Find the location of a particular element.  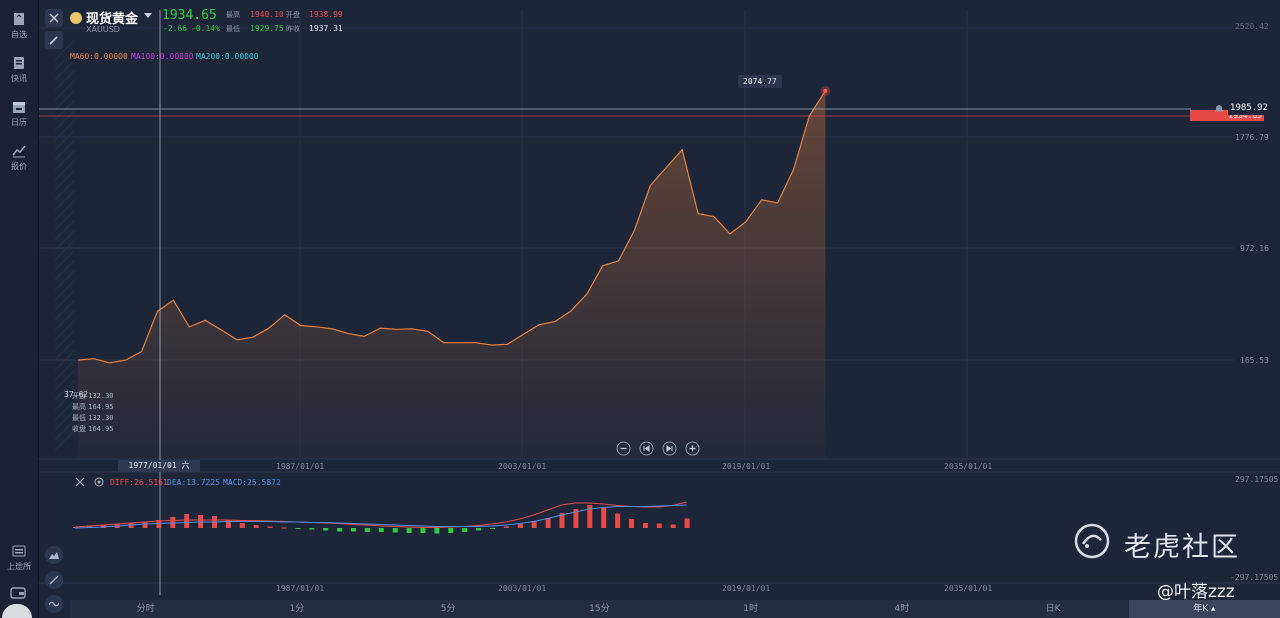

peak-point is located at coordinates (825, 90).